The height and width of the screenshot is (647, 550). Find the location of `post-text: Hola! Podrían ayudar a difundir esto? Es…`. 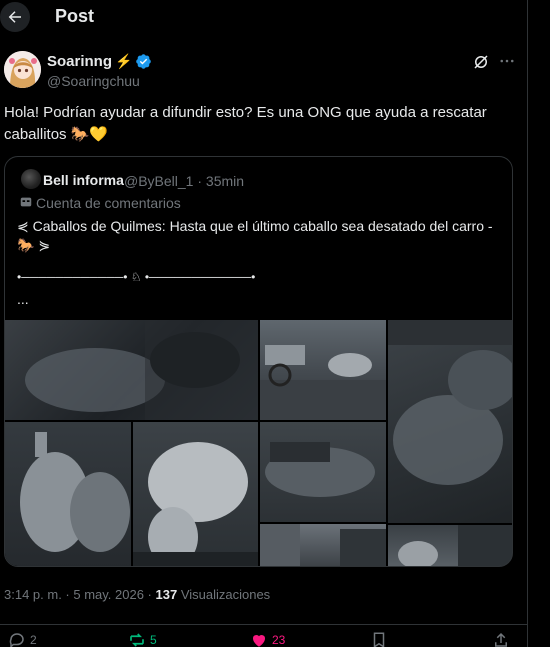

post-text: Hola! Podrían ayudar a difundir esto? Es… is located at coordinates (245, 123).